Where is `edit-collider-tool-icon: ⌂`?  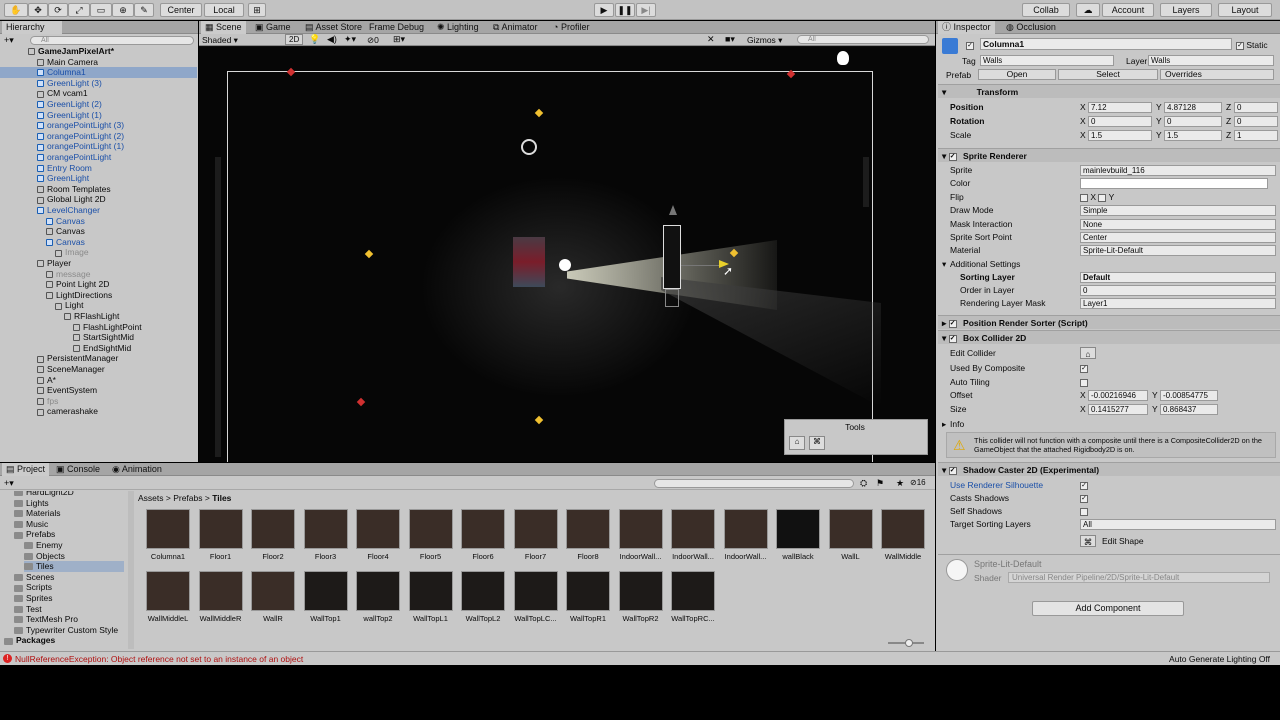
edit-collider-tool-icon: ⌂ is located at coordinates (797, 443).